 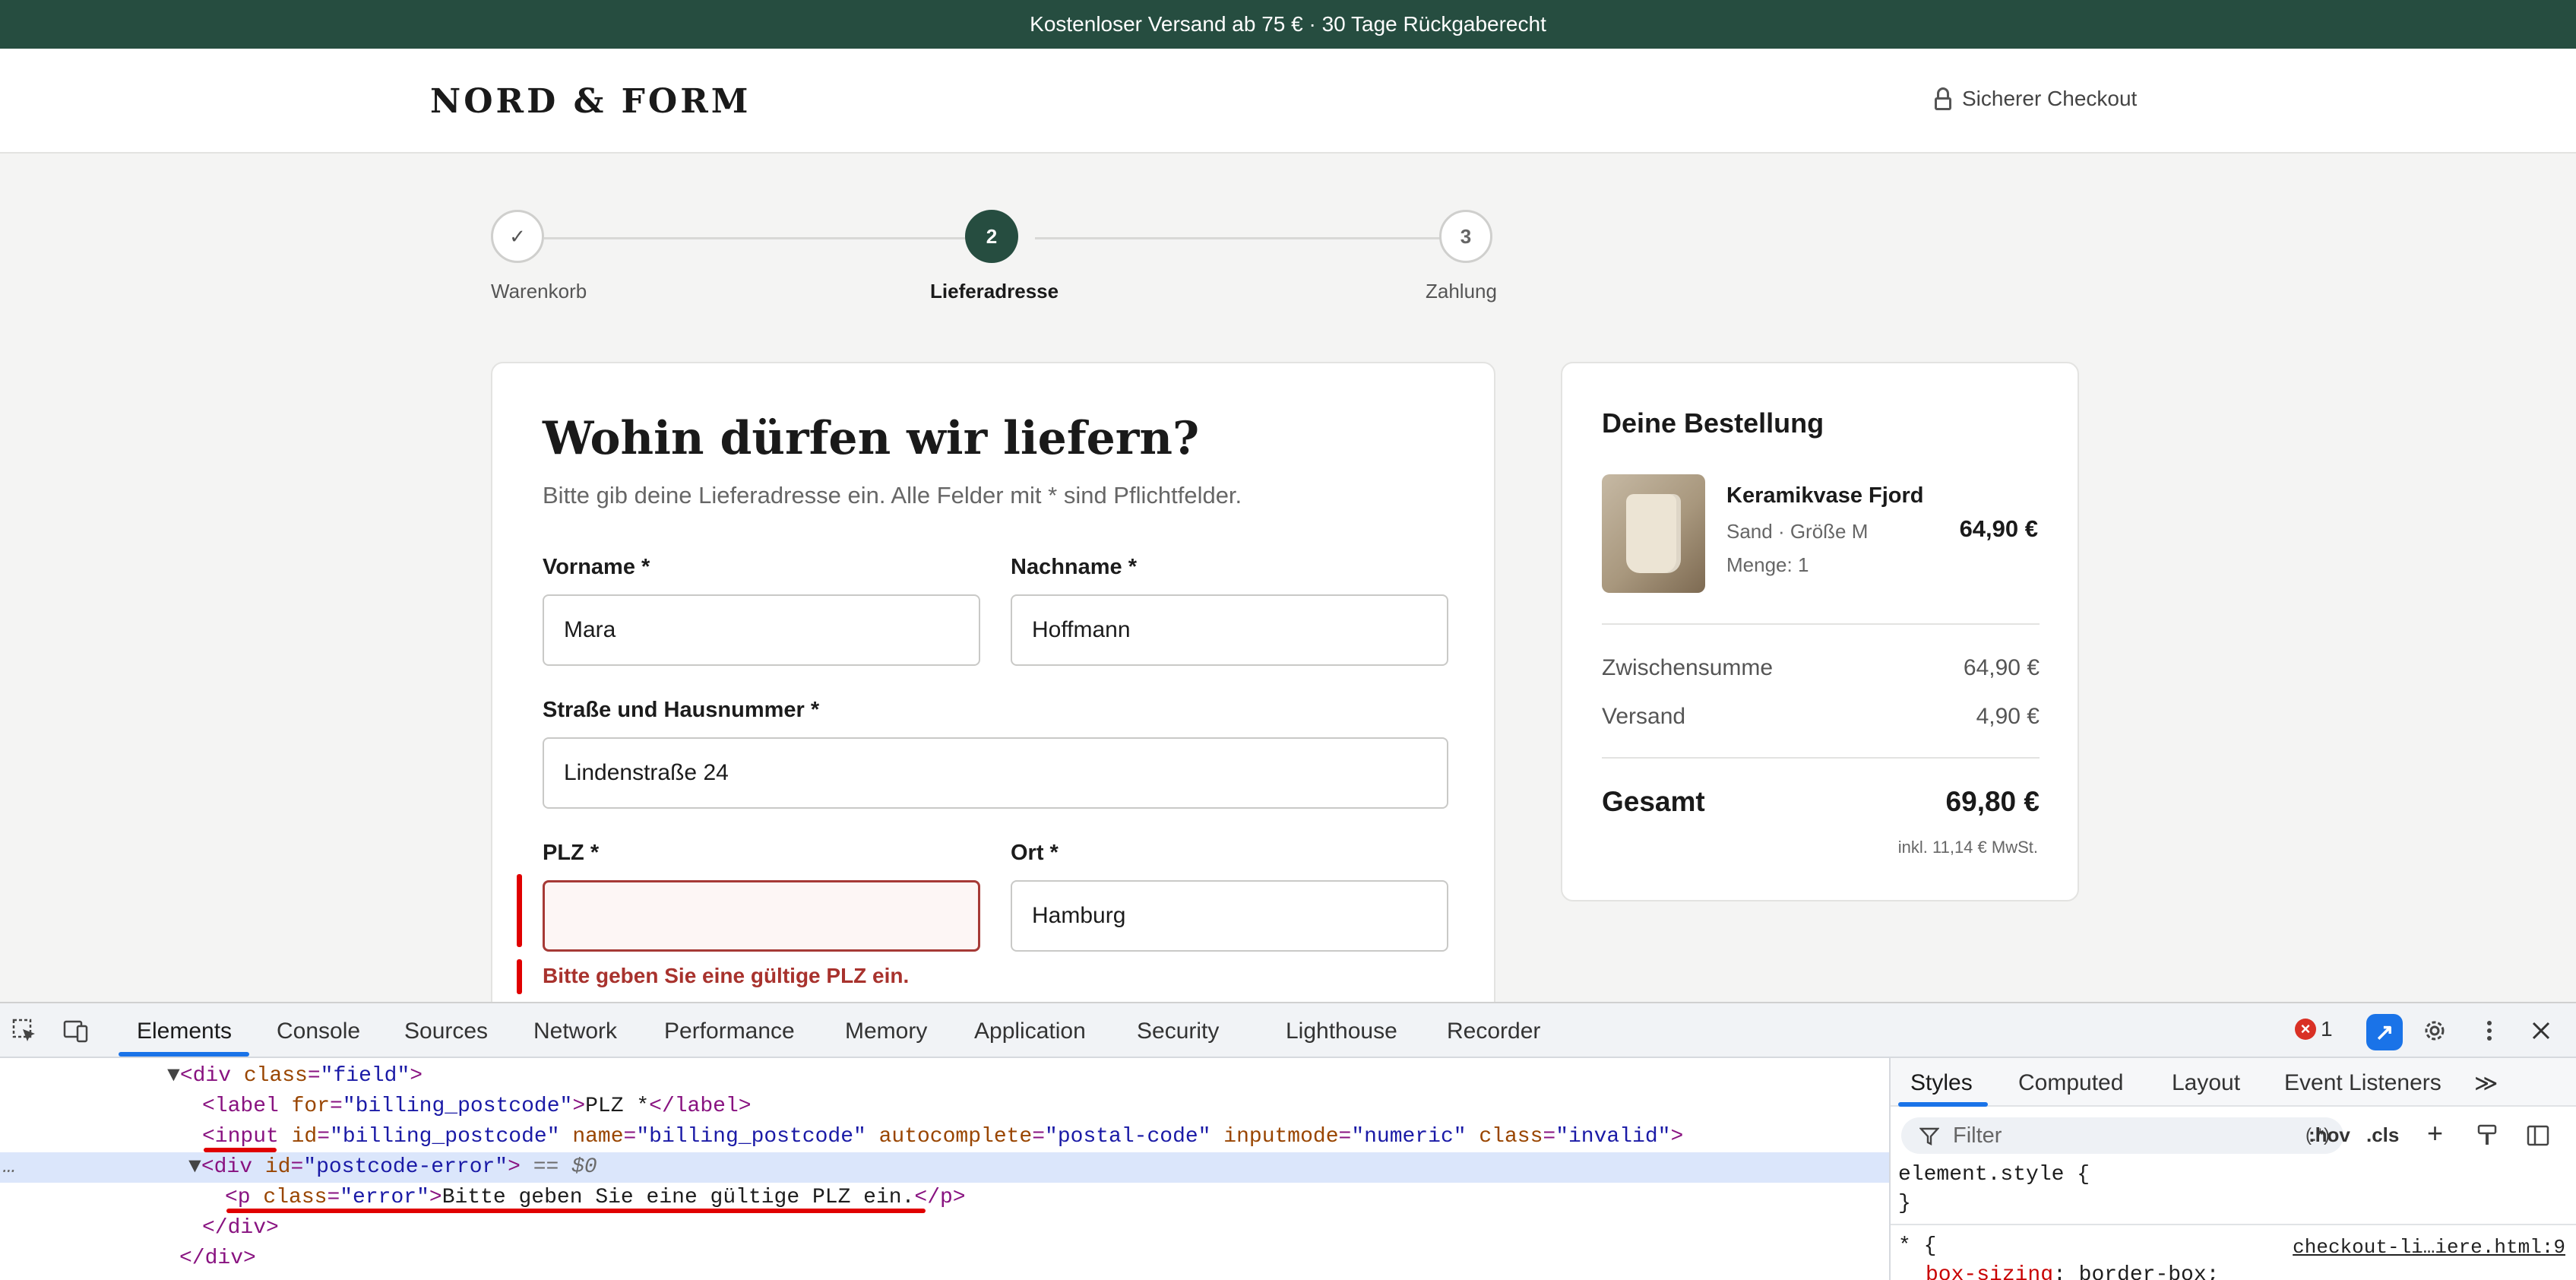 I want to click on css-source-link: checkout-li…iere.html:9, so click(x=2429, y=1247).